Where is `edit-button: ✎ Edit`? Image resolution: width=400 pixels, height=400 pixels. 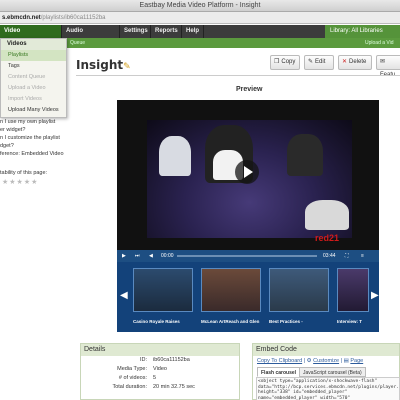 edit-button: ✎ Edit is located at coordinates (319, 62).